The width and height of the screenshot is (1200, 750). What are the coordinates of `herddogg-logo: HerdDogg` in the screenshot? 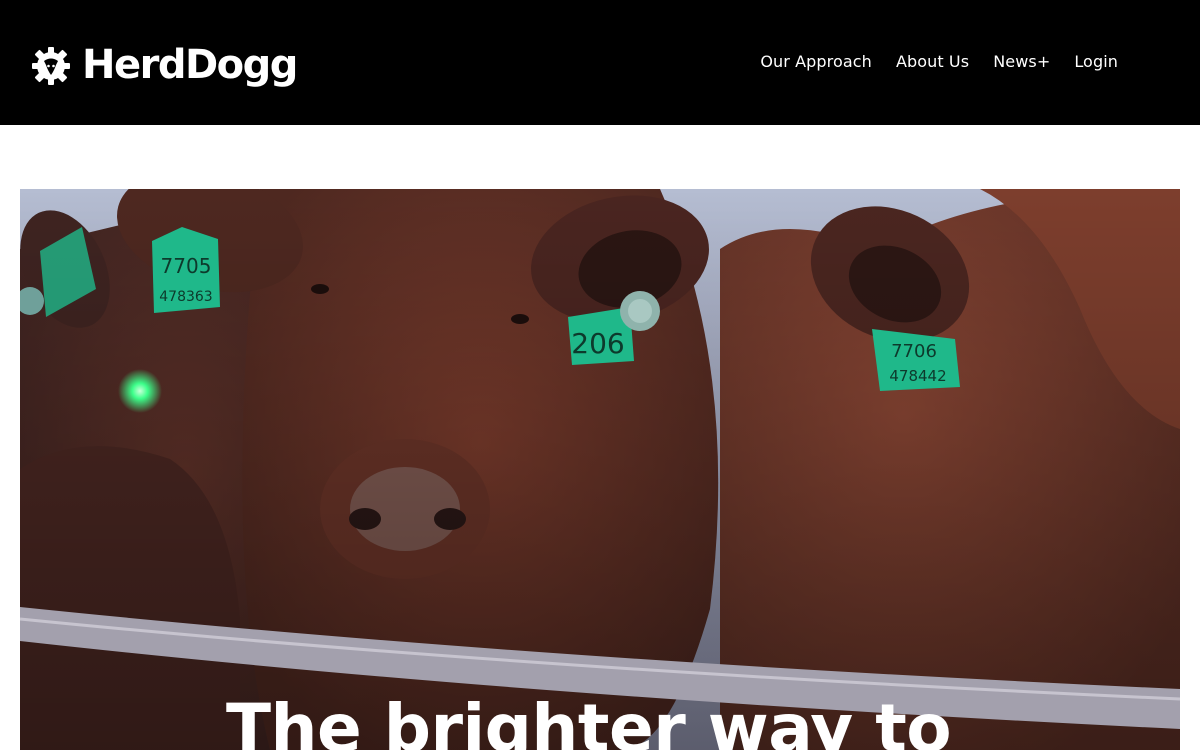 It's located at (164, 66).